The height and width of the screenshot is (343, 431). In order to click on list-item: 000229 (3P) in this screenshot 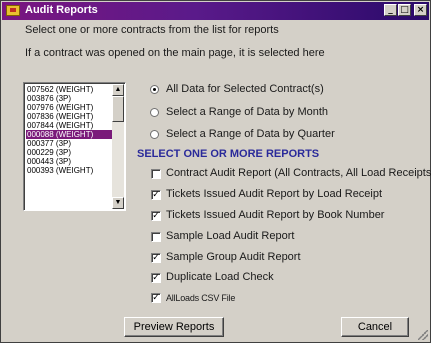, I will do `click(69, 152)`.